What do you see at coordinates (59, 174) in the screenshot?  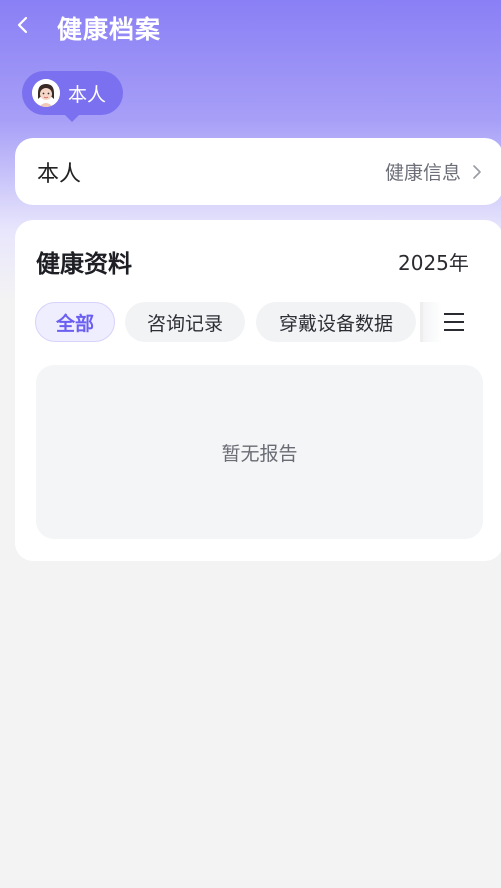 I see `profile-name: 本人` at bounding box center [59, 174].